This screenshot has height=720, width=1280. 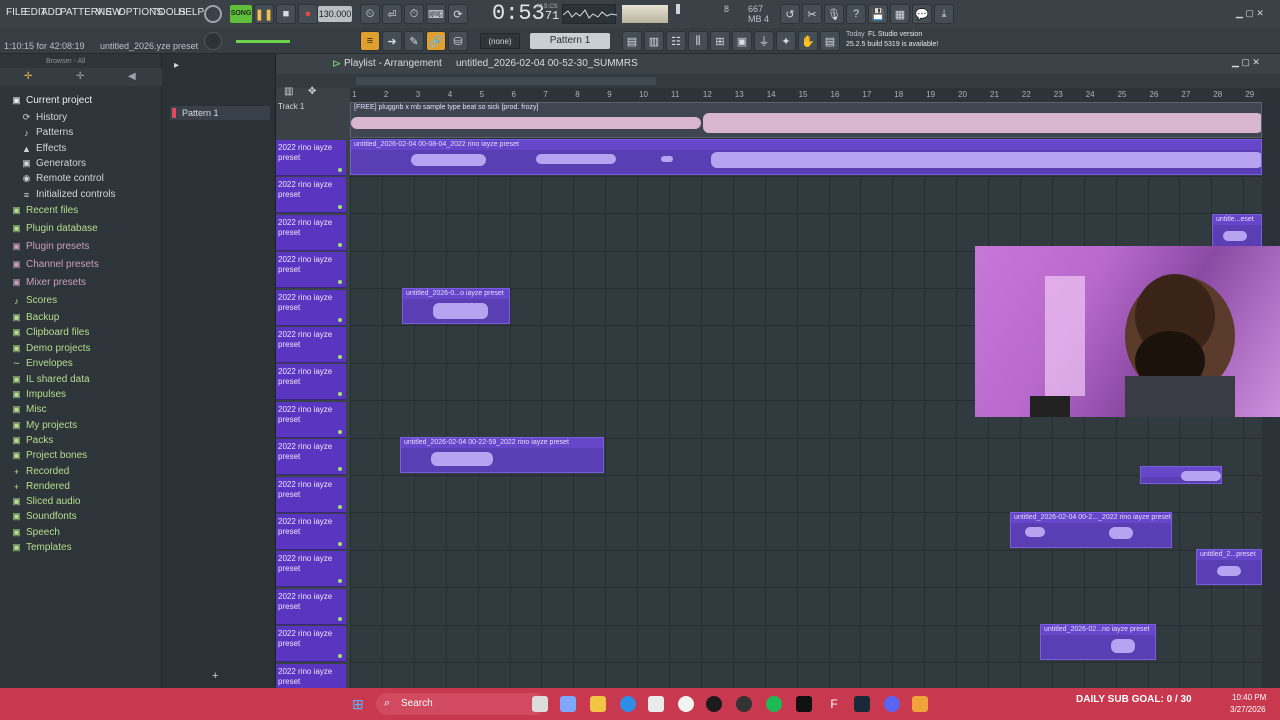 What do you see at coordinates (834, 14) in the screenshot?
I see `microphone-icon: 🎙` at bounding box center [834, 14].